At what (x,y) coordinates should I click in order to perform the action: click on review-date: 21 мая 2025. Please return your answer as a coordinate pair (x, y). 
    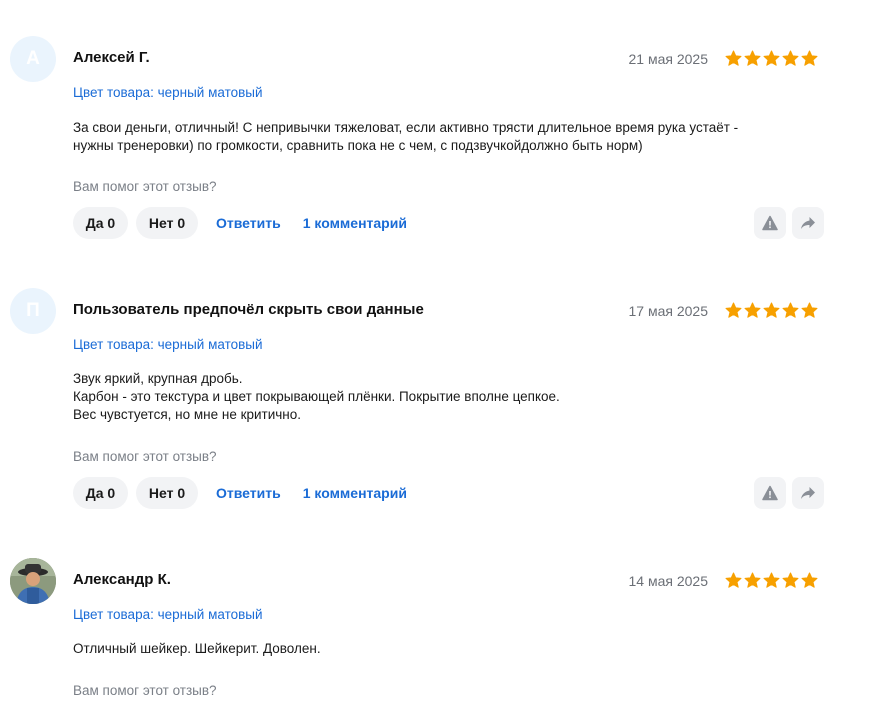
    Looking at the image, I should click on (668, 59).